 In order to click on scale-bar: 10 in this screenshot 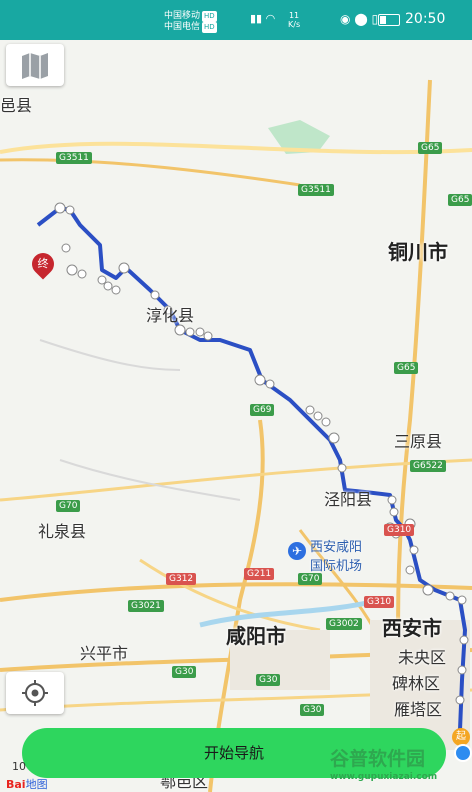, I will do `click(19, 766)`.